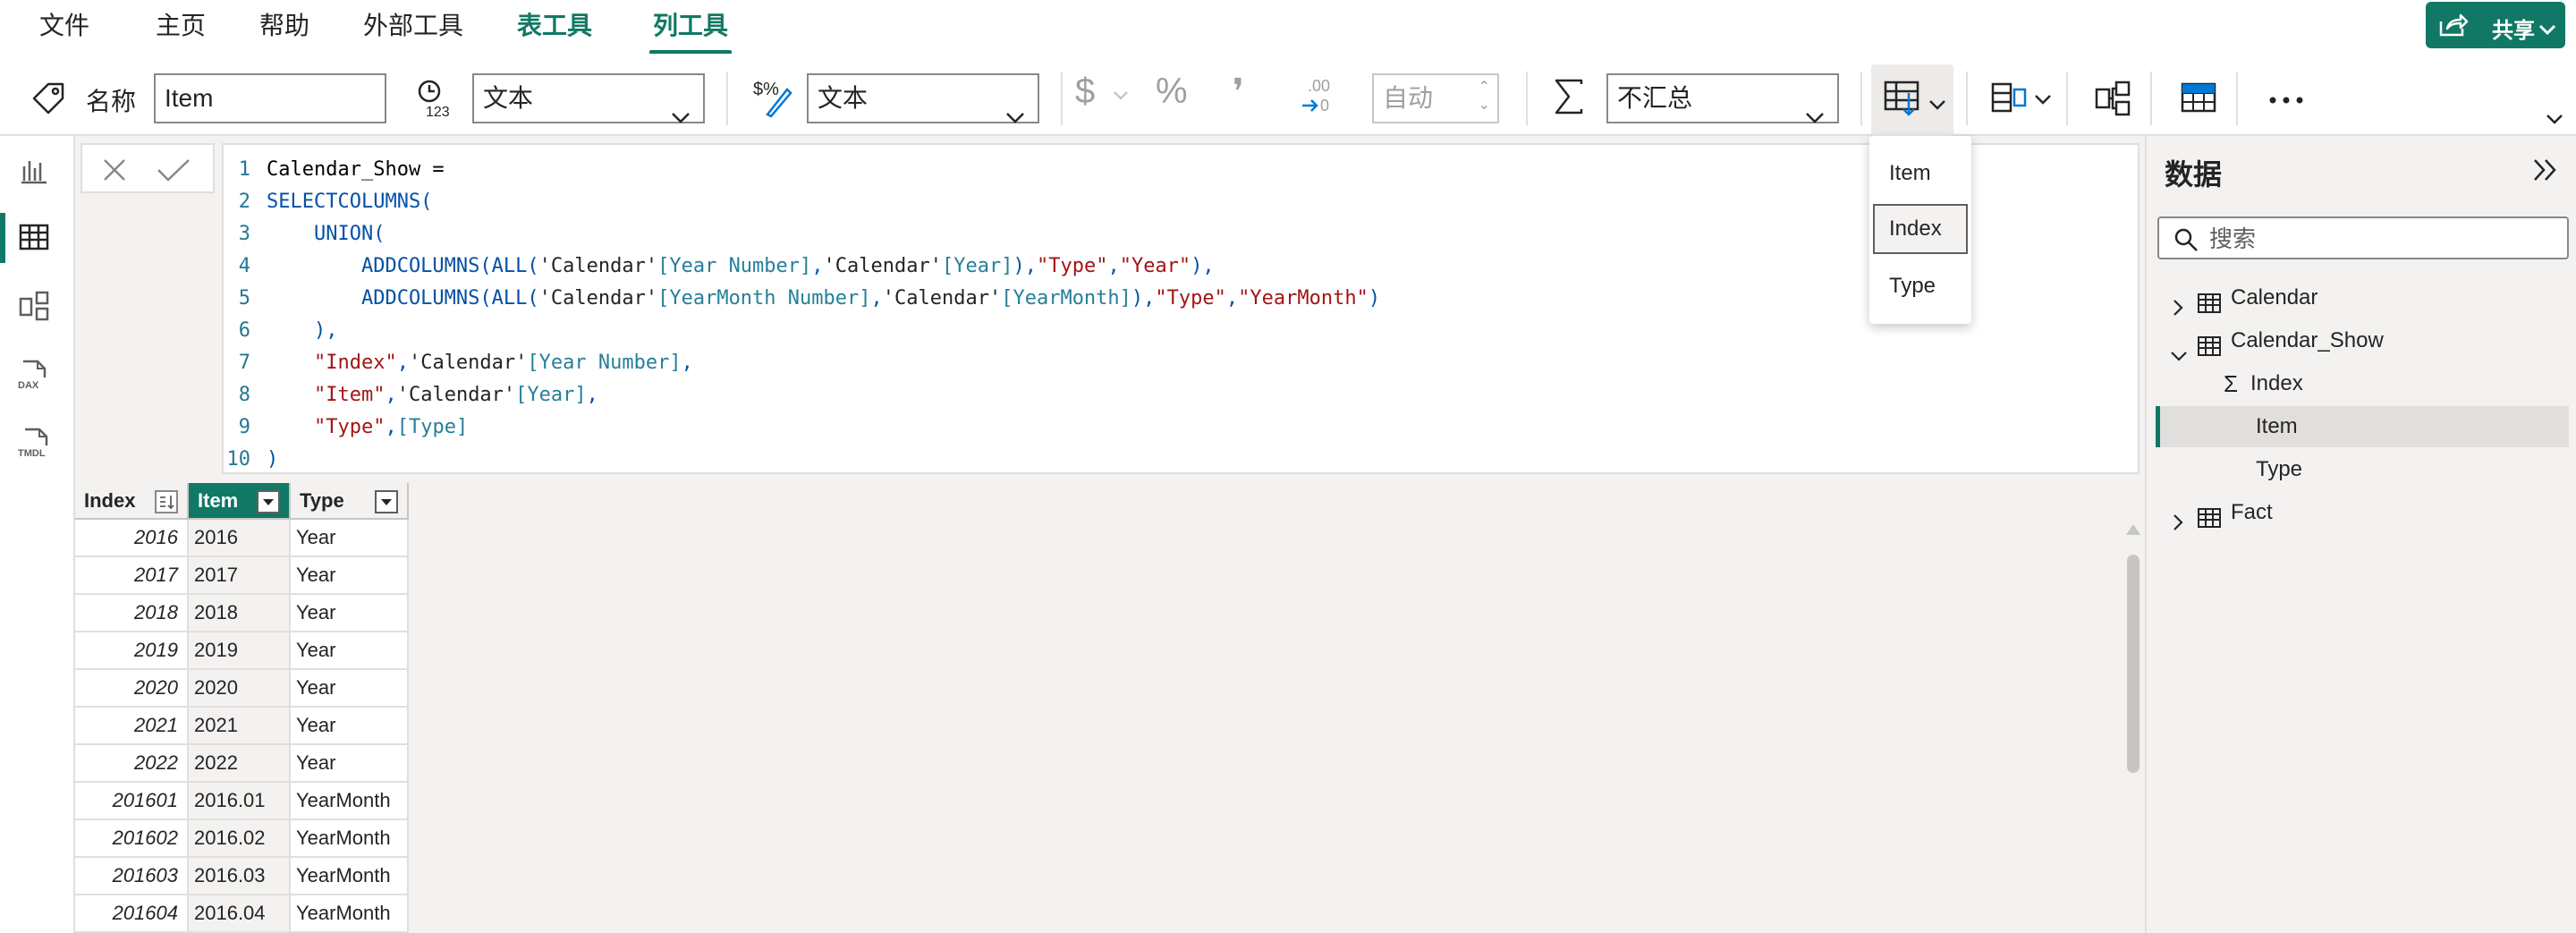  I want to click on tab-table-tools: 表工具, so click(554, 27).